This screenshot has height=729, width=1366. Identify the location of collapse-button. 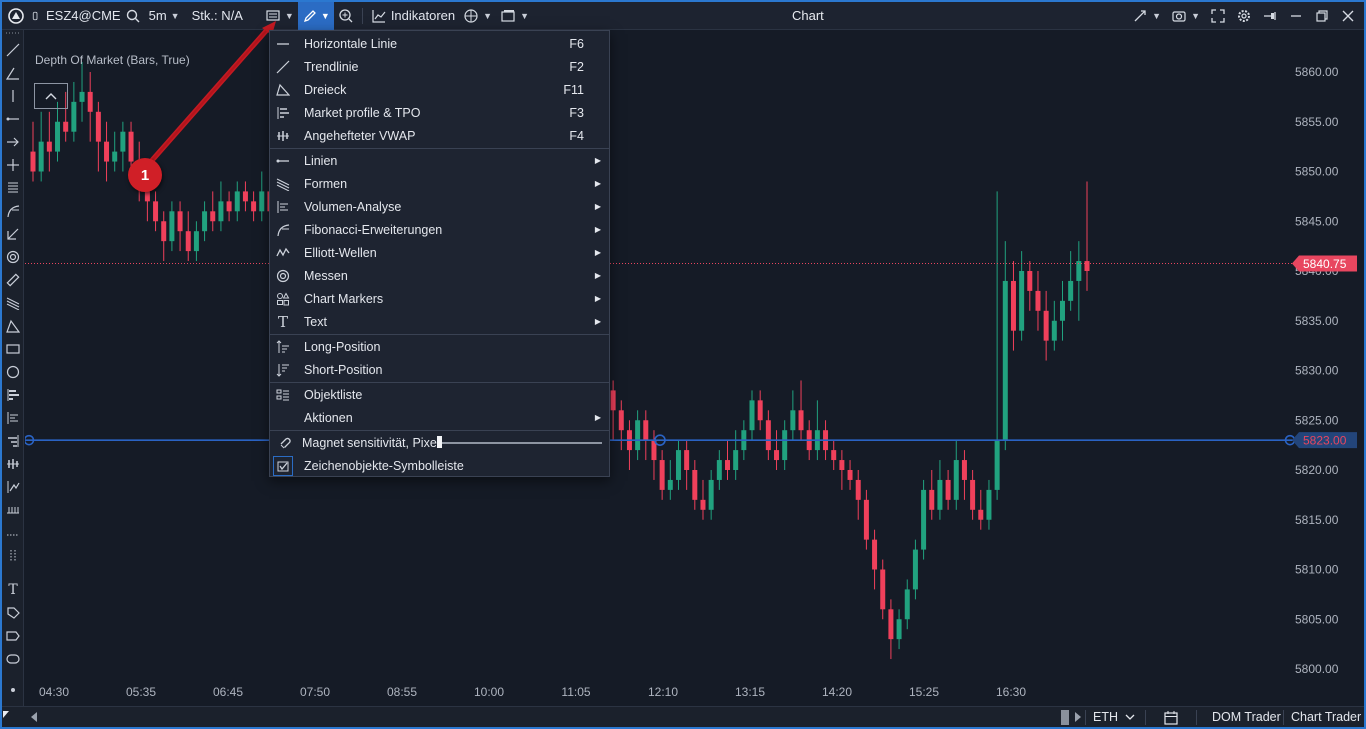
(51, 96).